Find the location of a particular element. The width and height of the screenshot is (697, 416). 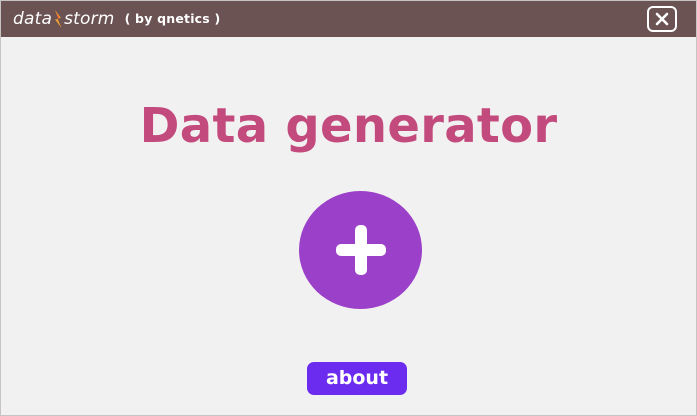

lightning-bolt-icon is located at coordinates (58, 19).